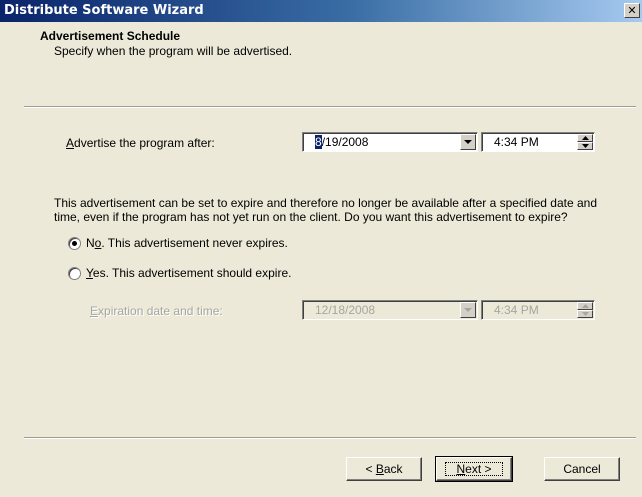 The height and width of the screenshot is (497, 642). Describe the element at coordinates (187, 243) in the screenshot. I see `never-expires-label: No. This advertisement never expires.` at that location.